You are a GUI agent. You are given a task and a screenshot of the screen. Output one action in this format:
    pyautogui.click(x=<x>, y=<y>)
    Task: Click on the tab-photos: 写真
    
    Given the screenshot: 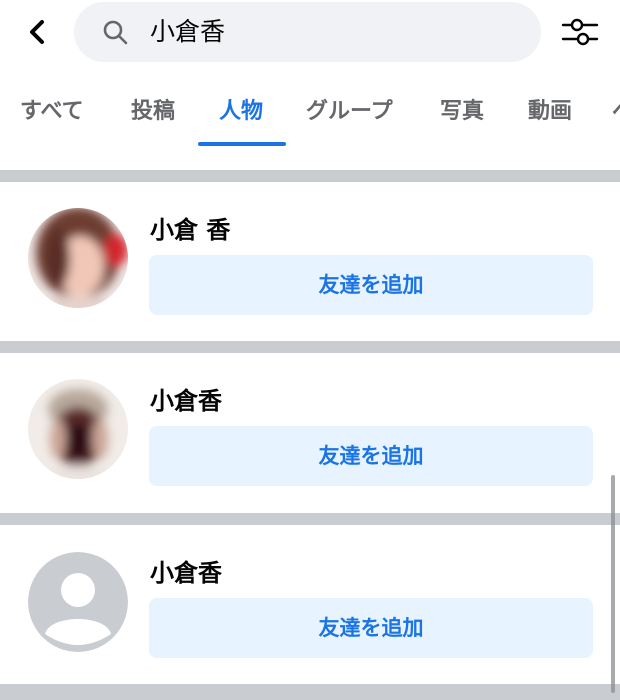 What is the action you would take?
    pyautogui.click(x=462, y=113)
    